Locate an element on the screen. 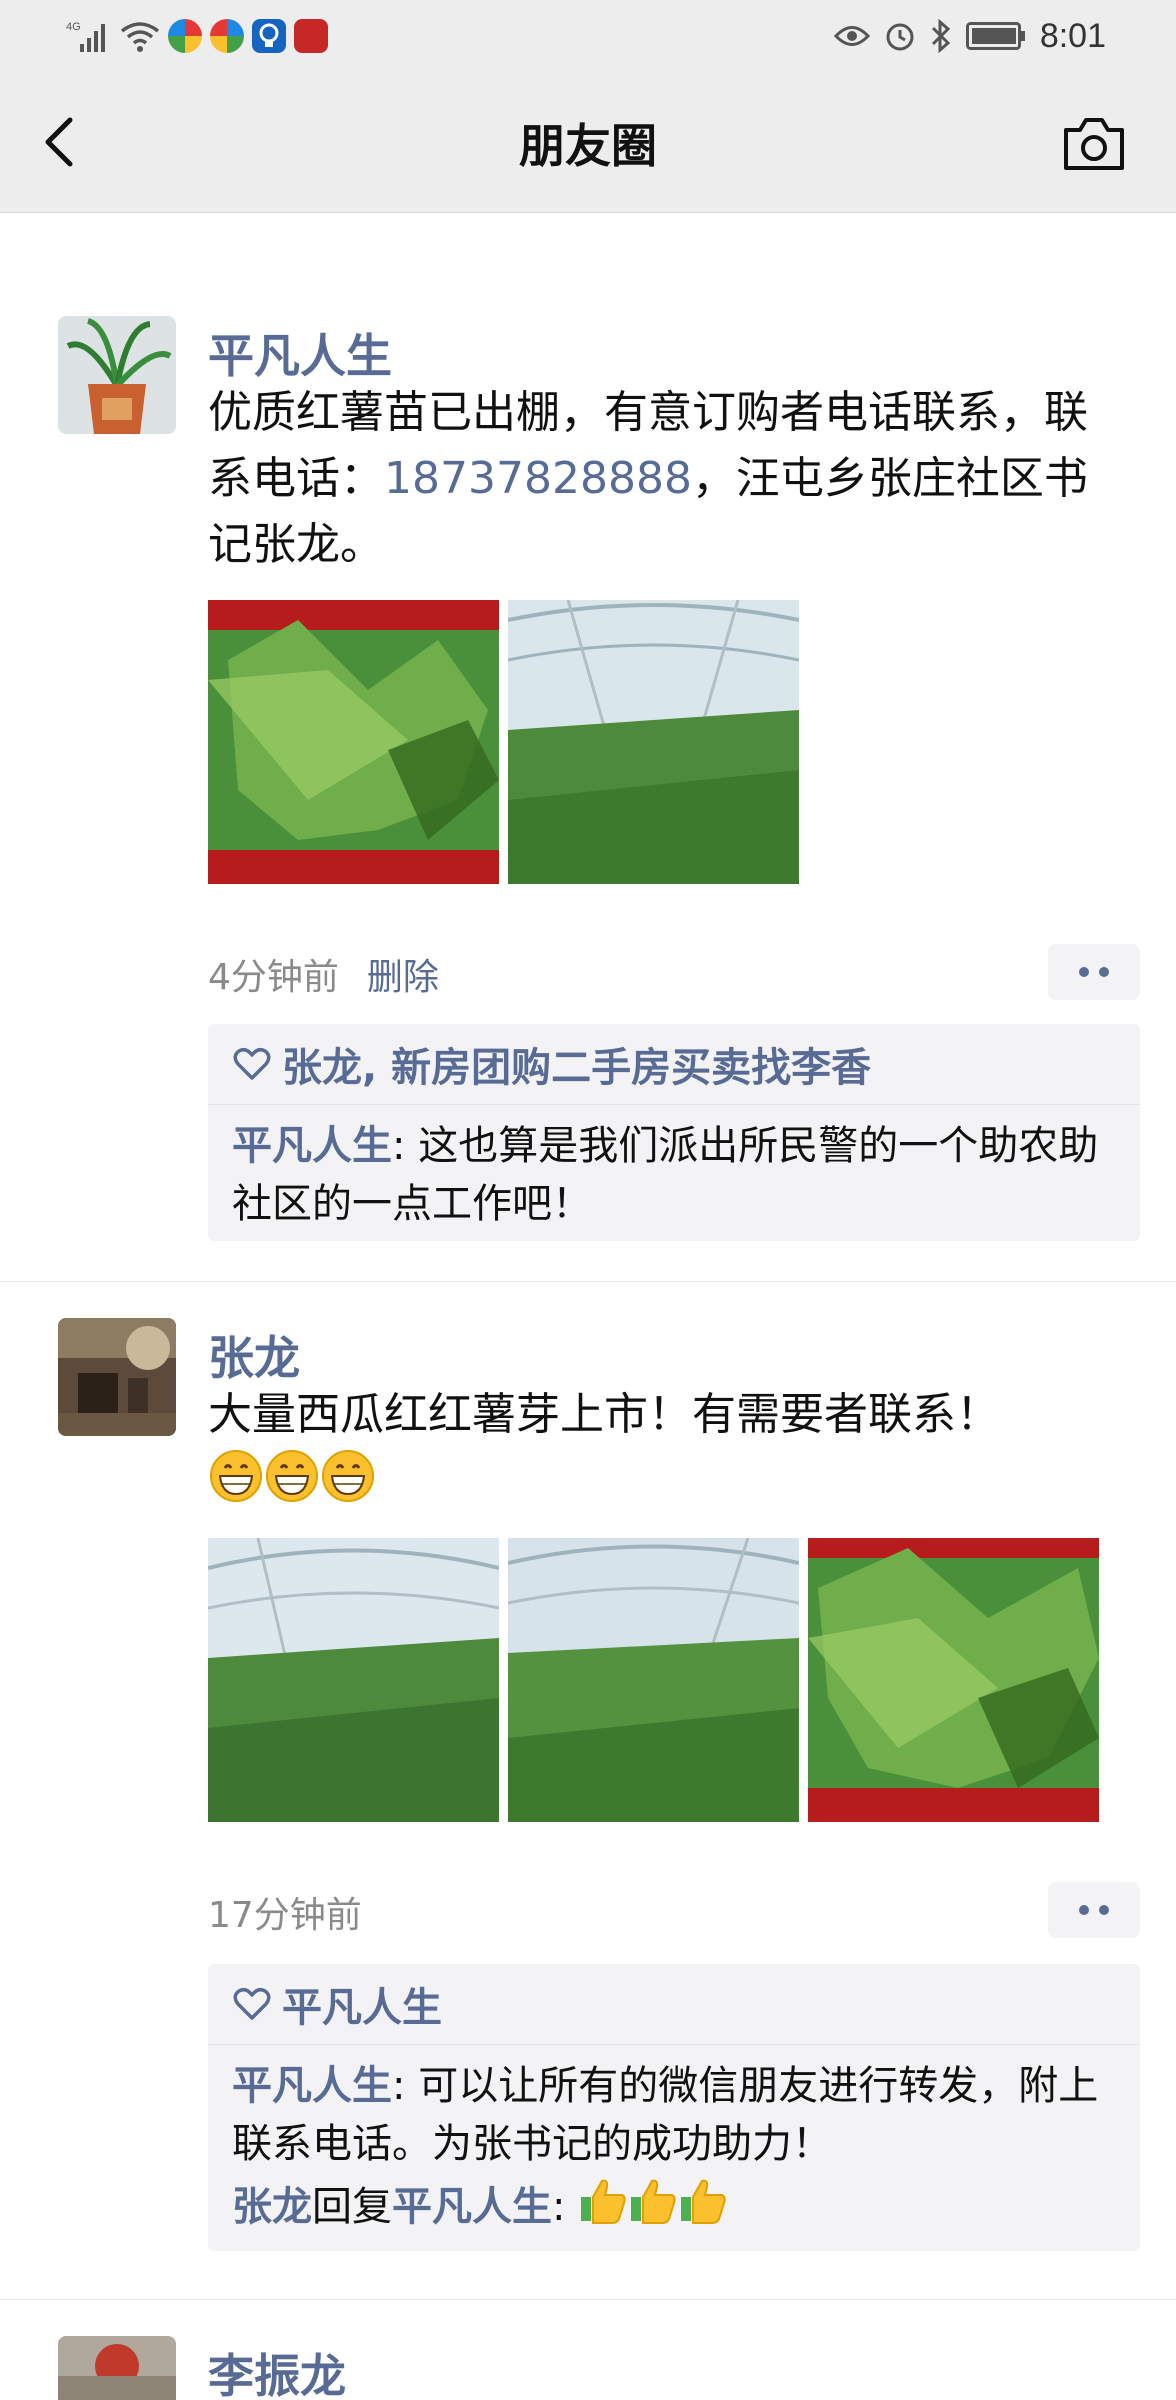 The width and height of the screenshot is (1176, 2400). grin-emoji-group is located at coordinates (292, 1485).